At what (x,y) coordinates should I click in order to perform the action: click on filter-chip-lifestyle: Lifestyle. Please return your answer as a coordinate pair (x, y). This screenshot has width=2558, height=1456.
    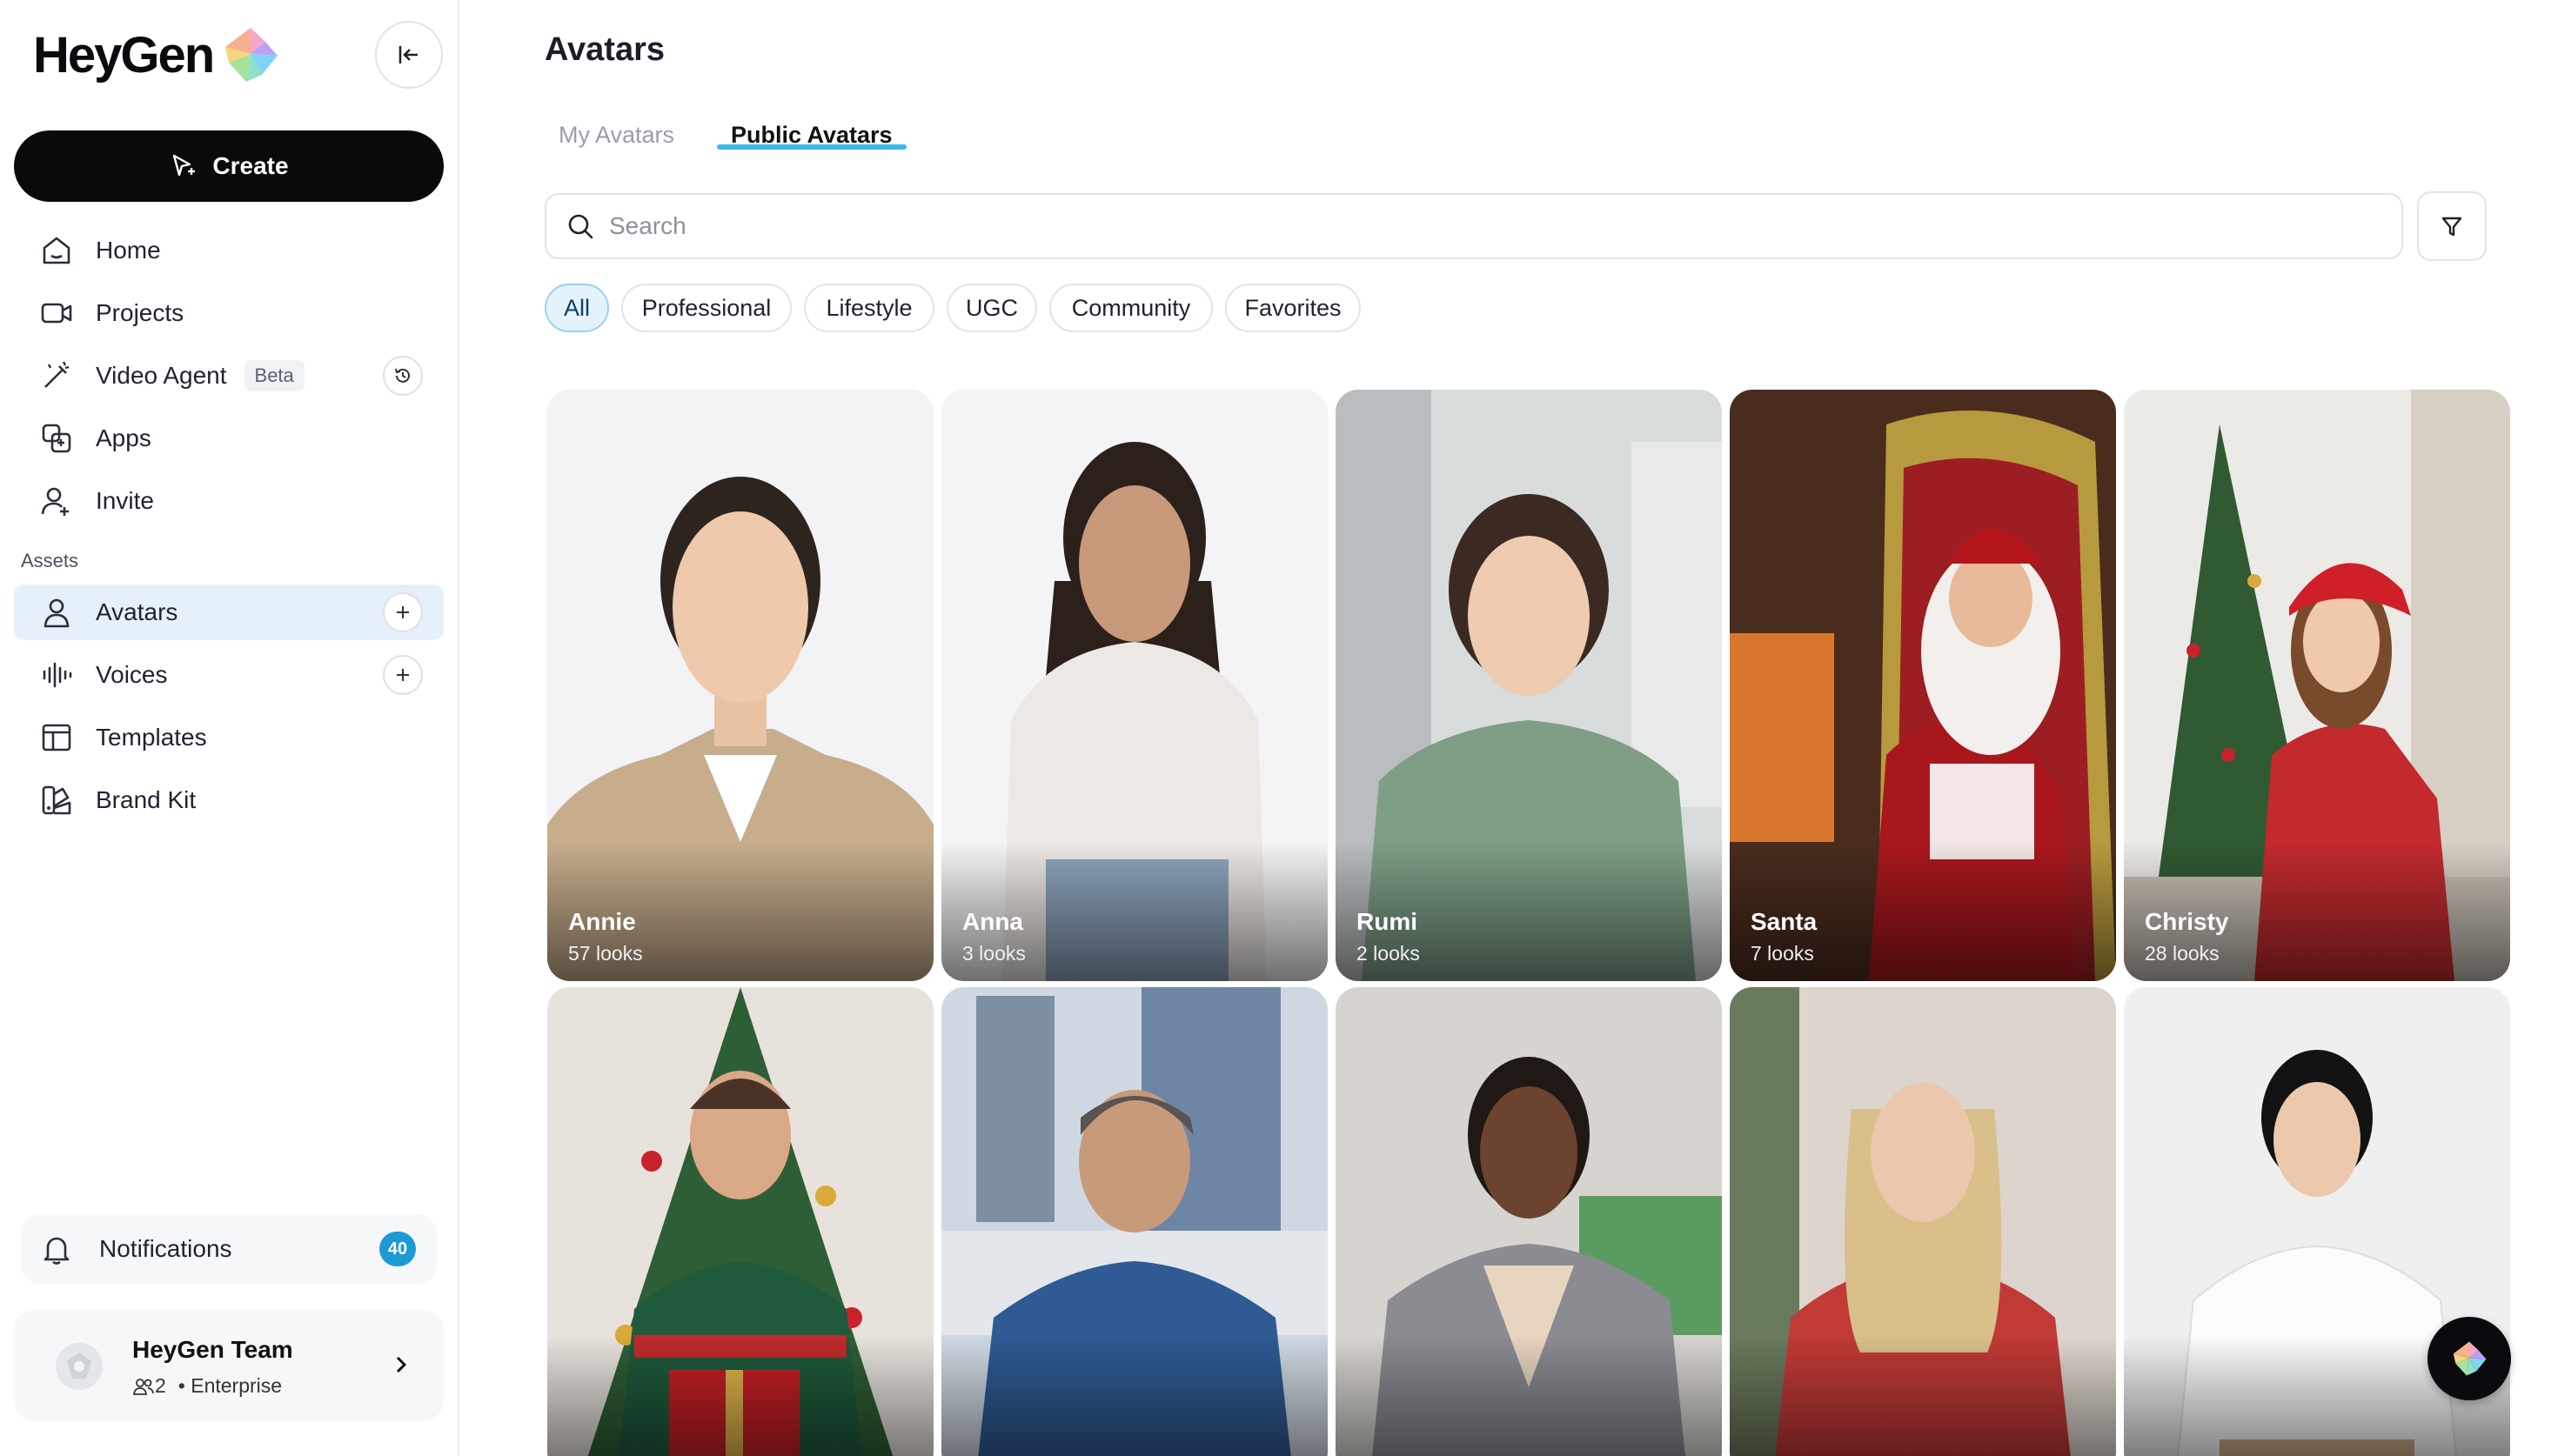
    Looking at the image, I should click on (869, 308).